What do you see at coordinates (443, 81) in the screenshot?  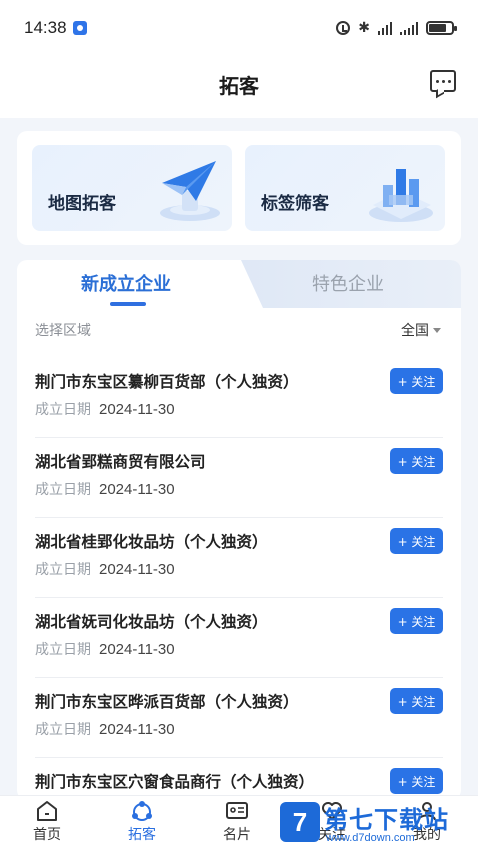 I see `message-icon` at bounding box center [443, 81].